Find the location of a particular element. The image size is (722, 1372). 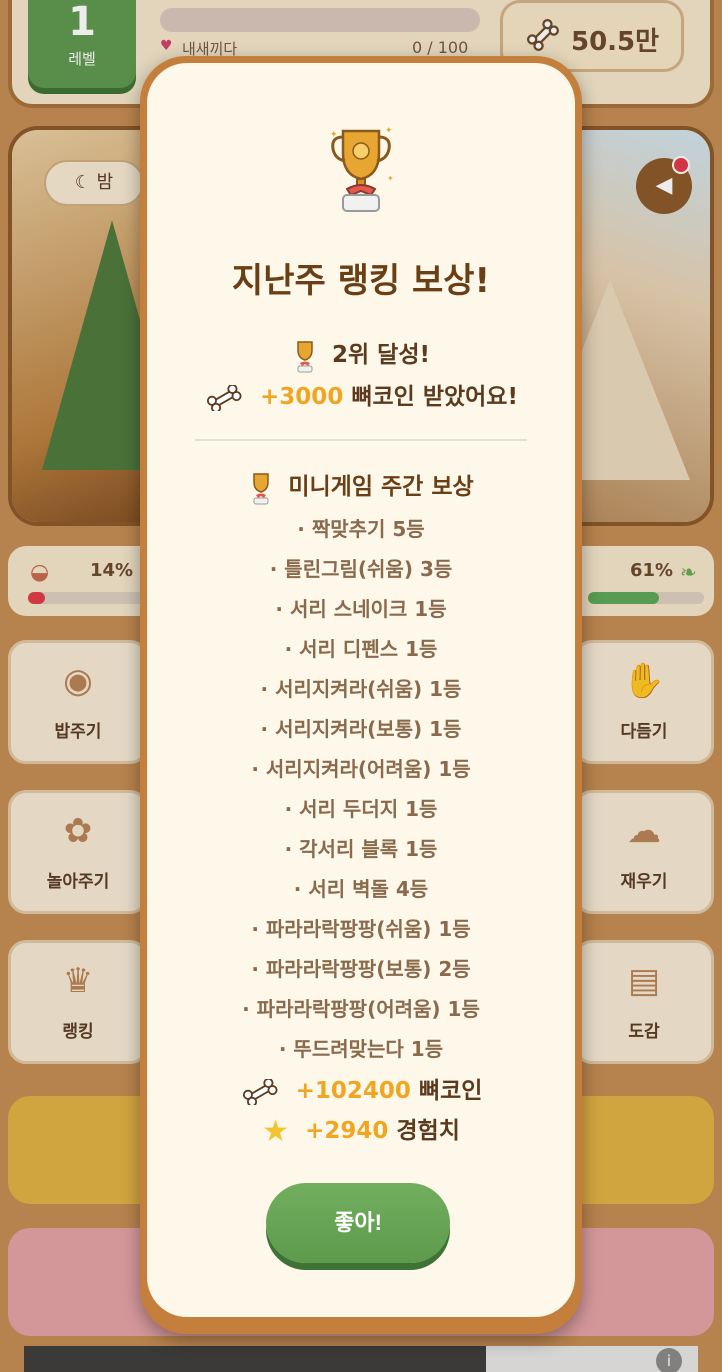

rank-reward: +3000 뼈코인 받았어요! is located at coordinates (361, 394).